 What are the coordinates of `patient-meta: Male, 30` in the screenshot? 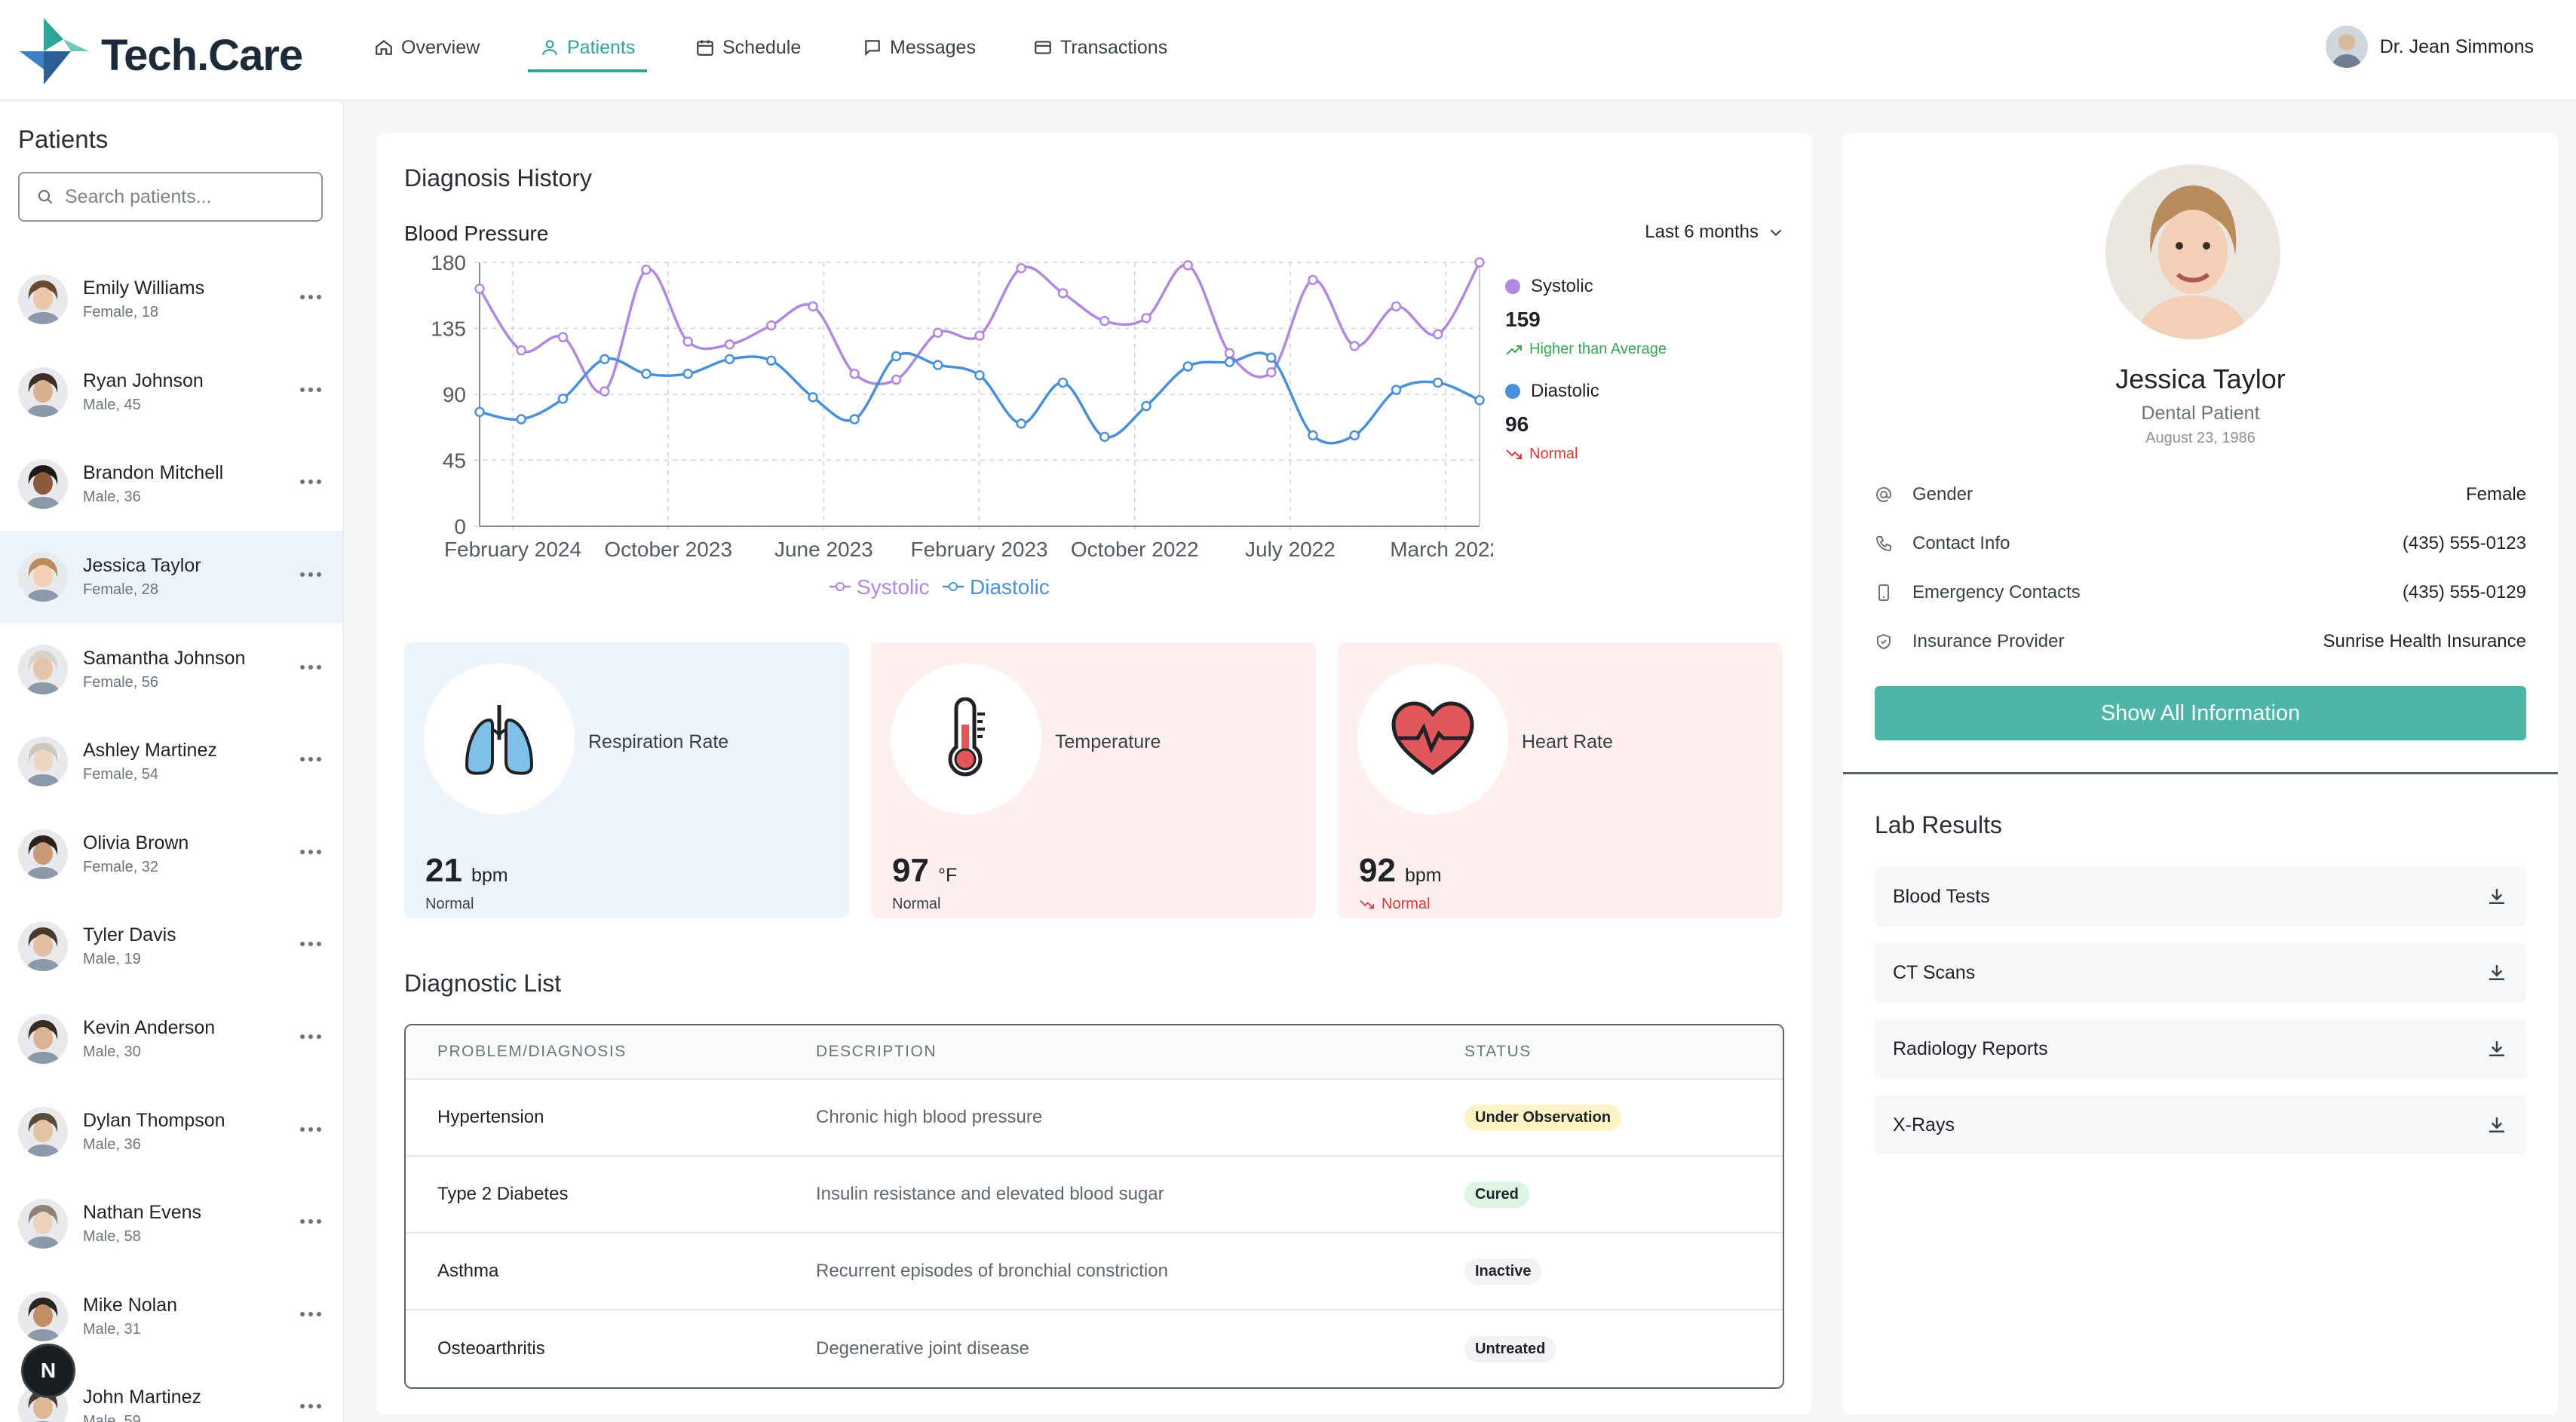 It's located at (112, 1052).